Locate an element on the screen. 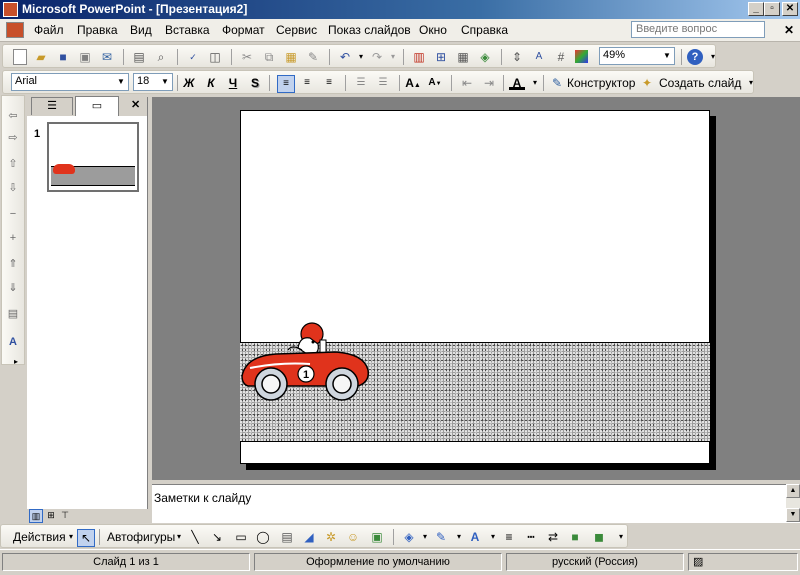  line-color-dropdown-icon: ▾ is located at coordinates (459, 537).